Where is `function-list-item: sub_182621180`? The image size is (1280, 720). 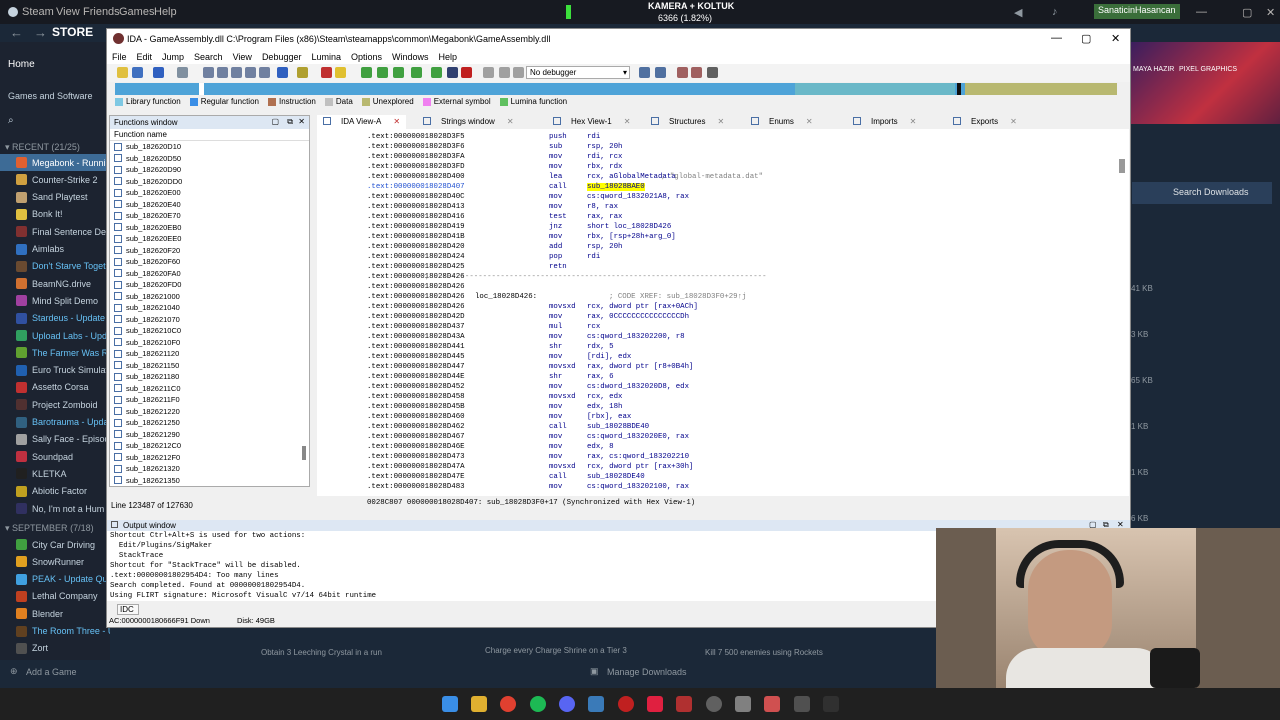 function-list-item: sub_182621180 is located at coordinates (209, 377).